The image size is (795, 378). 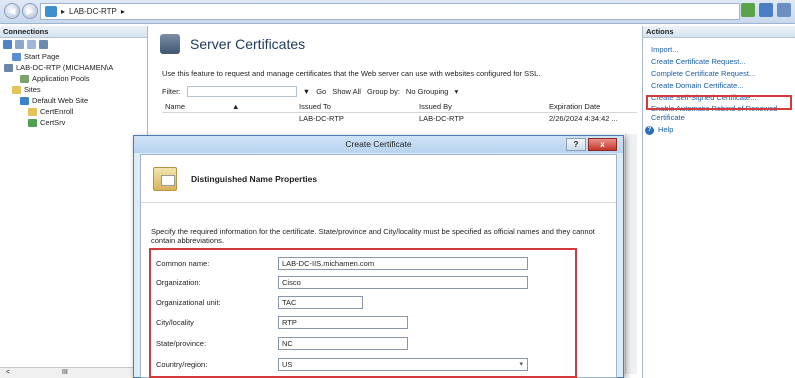 I want to click on action-help: ? Help, so click(x=720, y=130).